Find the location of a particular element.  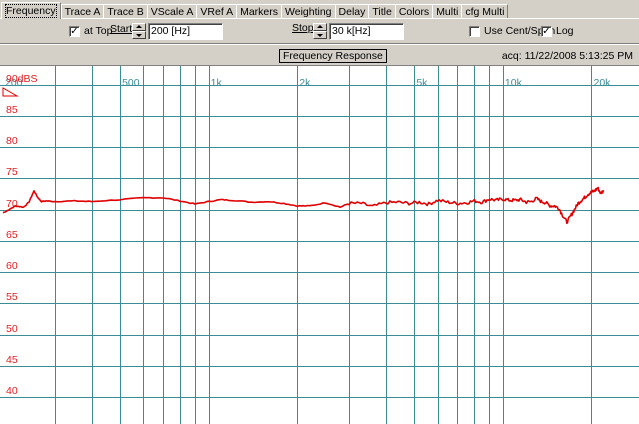

x-tick-label: 10k is located at coordinates (514, 83).